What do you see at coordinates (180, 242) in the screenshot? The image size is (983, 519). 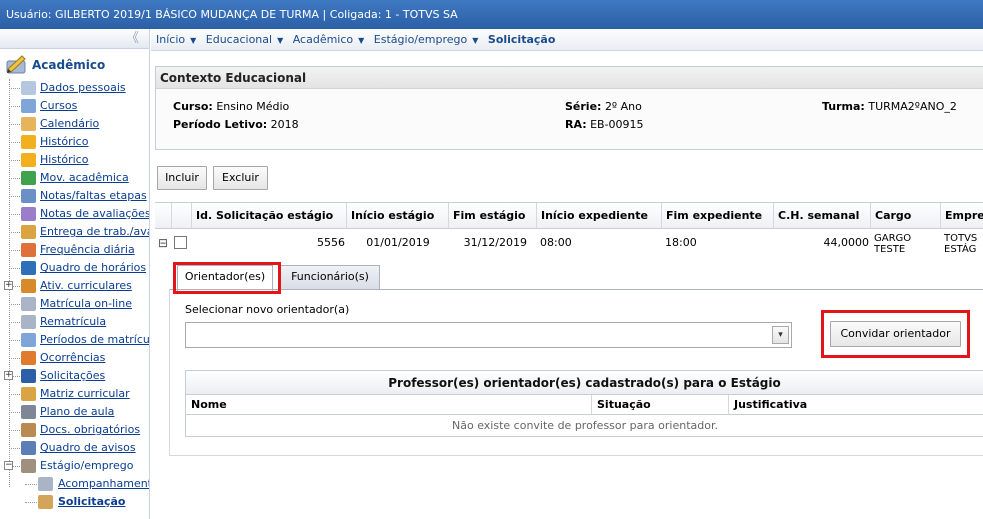 I see `row-checkbox` at bounding box center [180, 242].